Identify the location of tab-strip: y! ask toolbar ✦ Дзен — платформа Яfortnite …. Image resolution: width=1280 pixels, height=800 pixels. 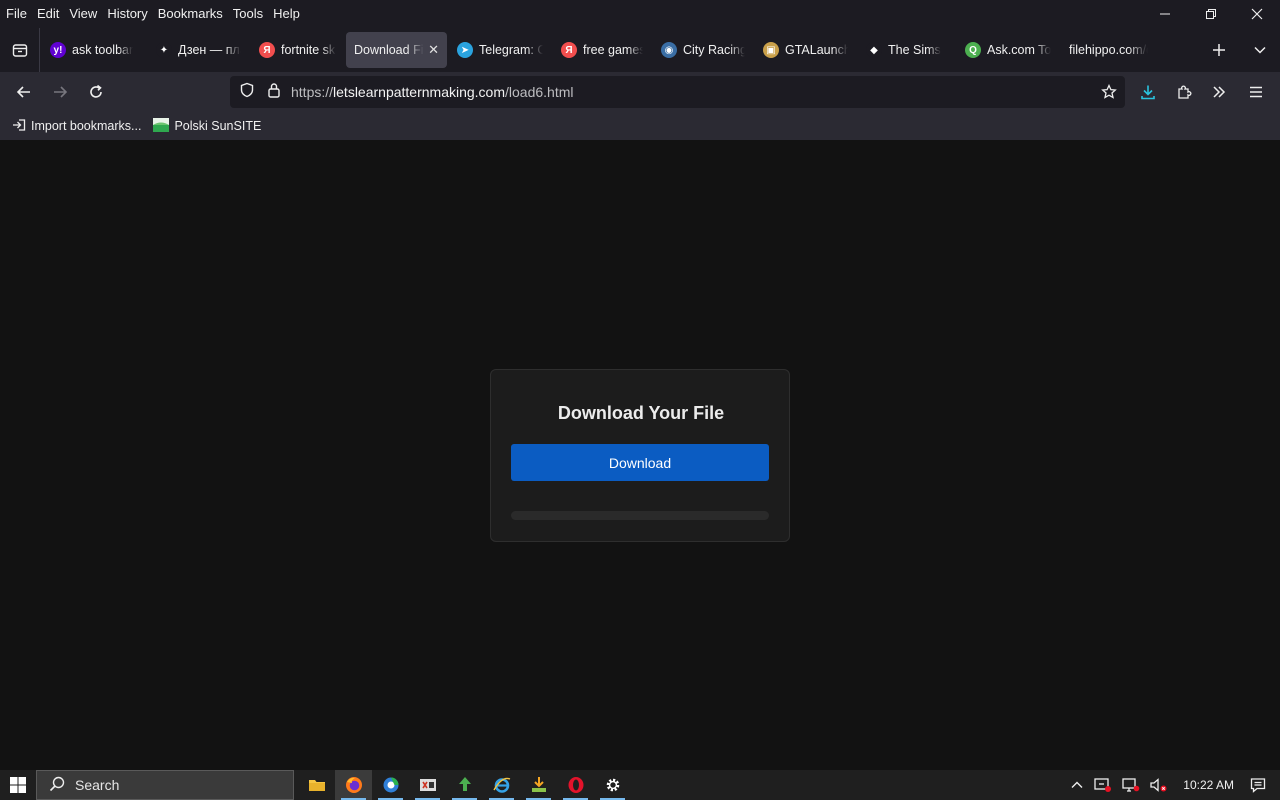
(598, 50).